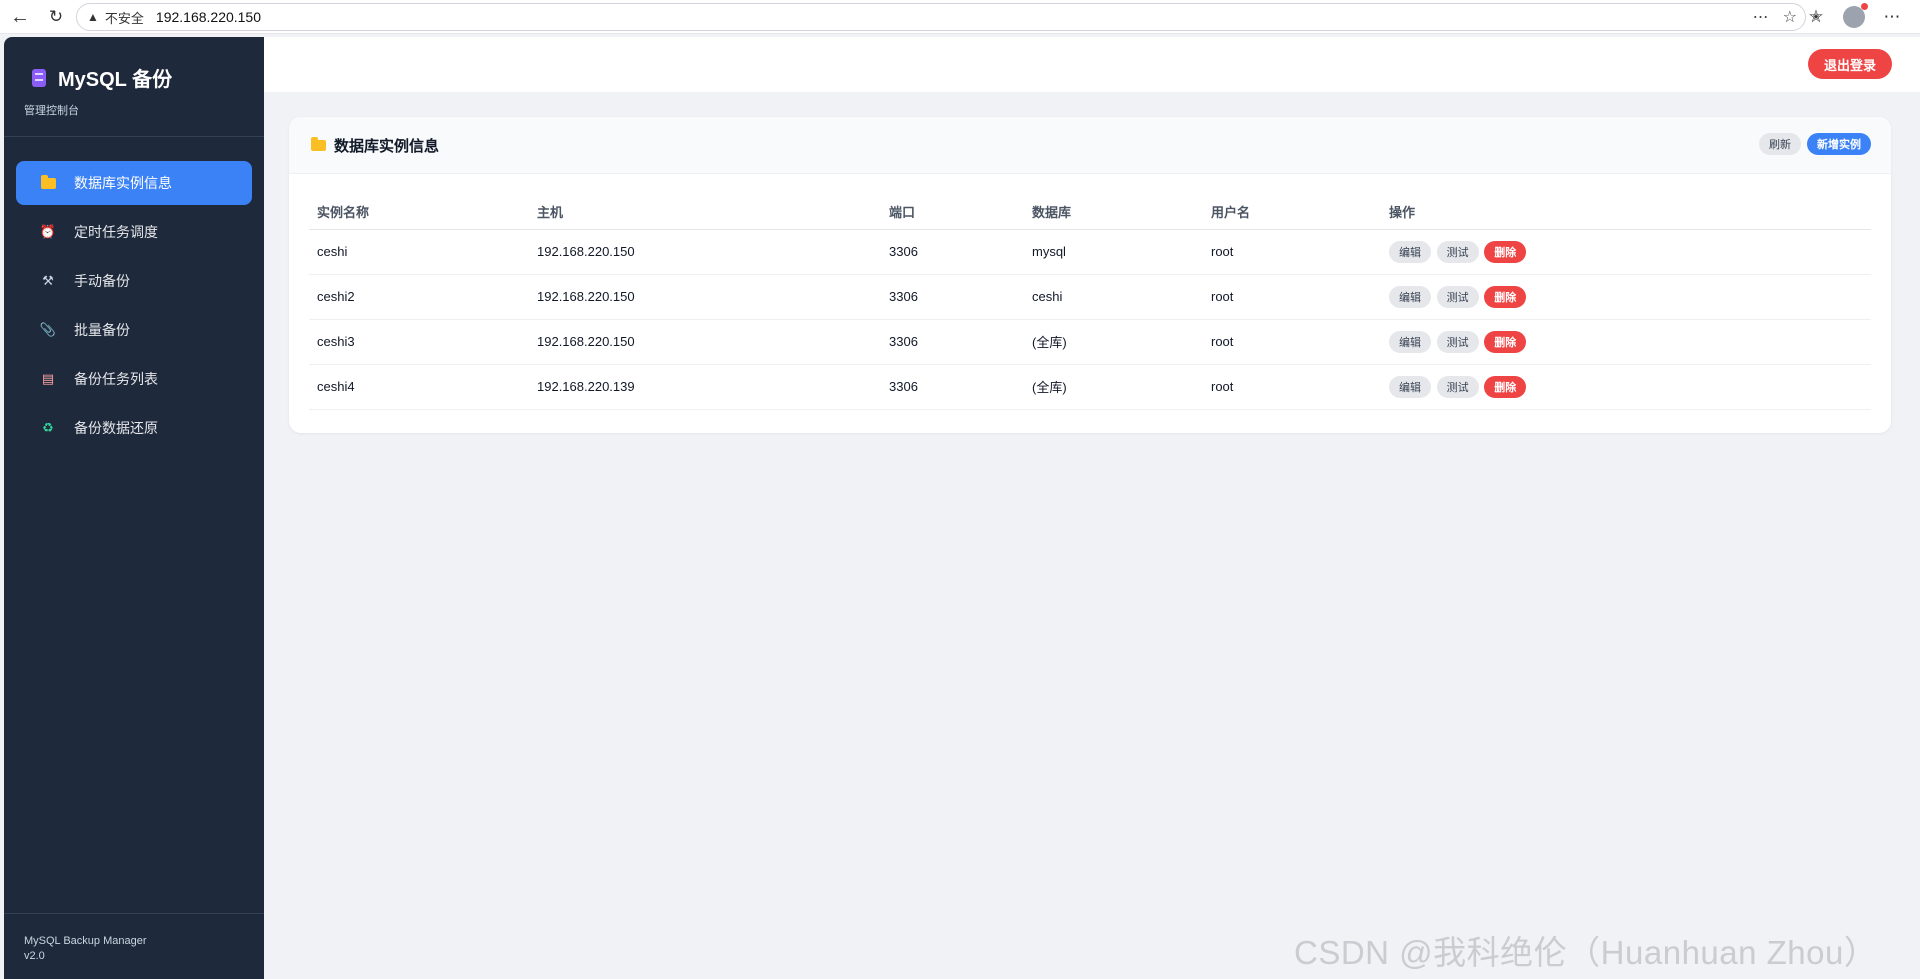 The height and width of the screenshot is (979, 1920). Describe the element at coordinates (39, 77) in the screenshot. I see `database-icon` at that location.